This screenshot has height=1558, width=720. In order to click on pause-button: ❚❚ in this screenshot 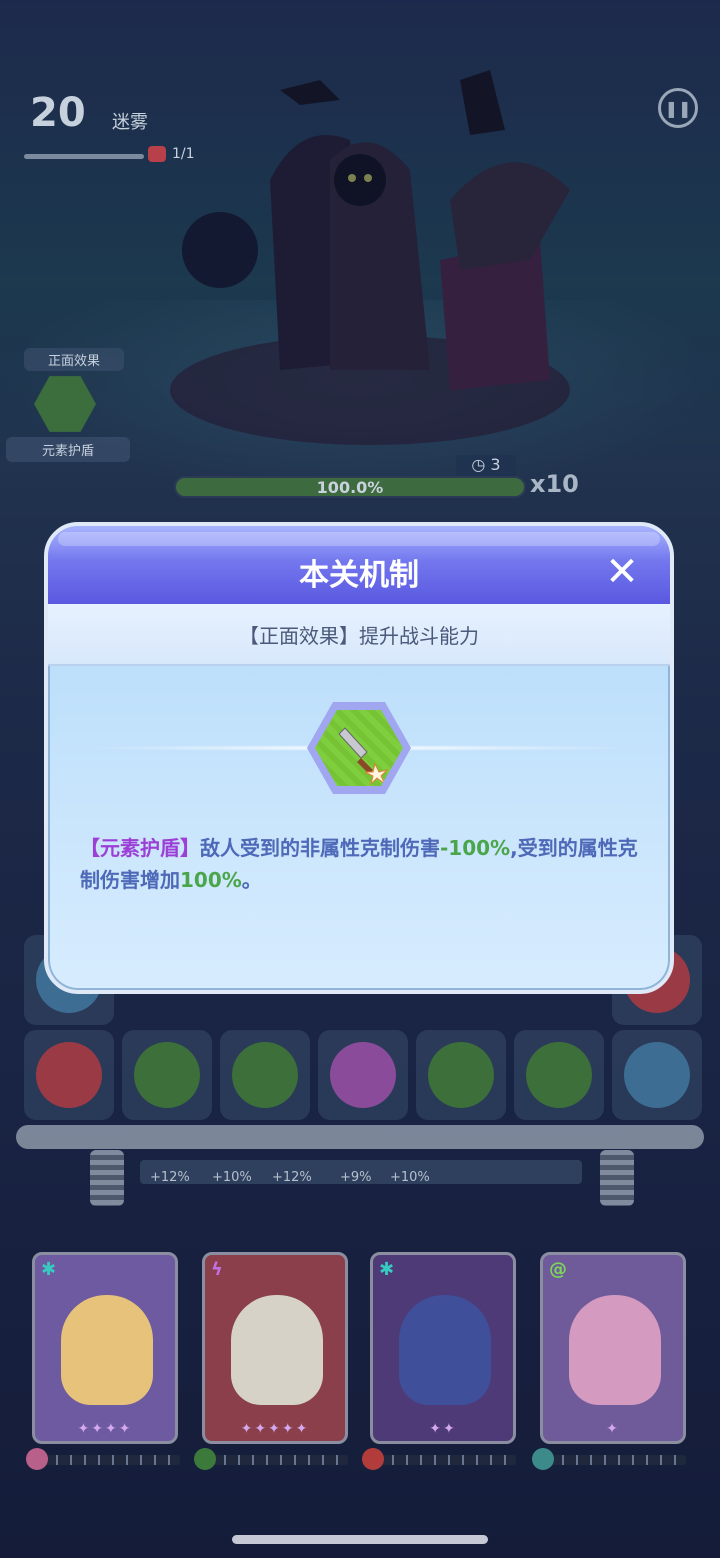, I will do `click(678, 108)`.